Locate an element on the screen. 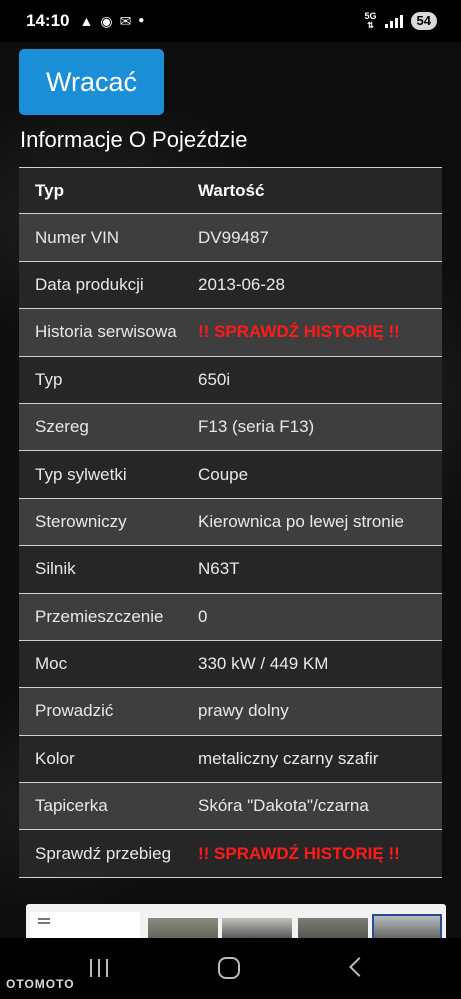 This screenshot has width=461, height=999. home-icon is located at coordinates (229, 968).